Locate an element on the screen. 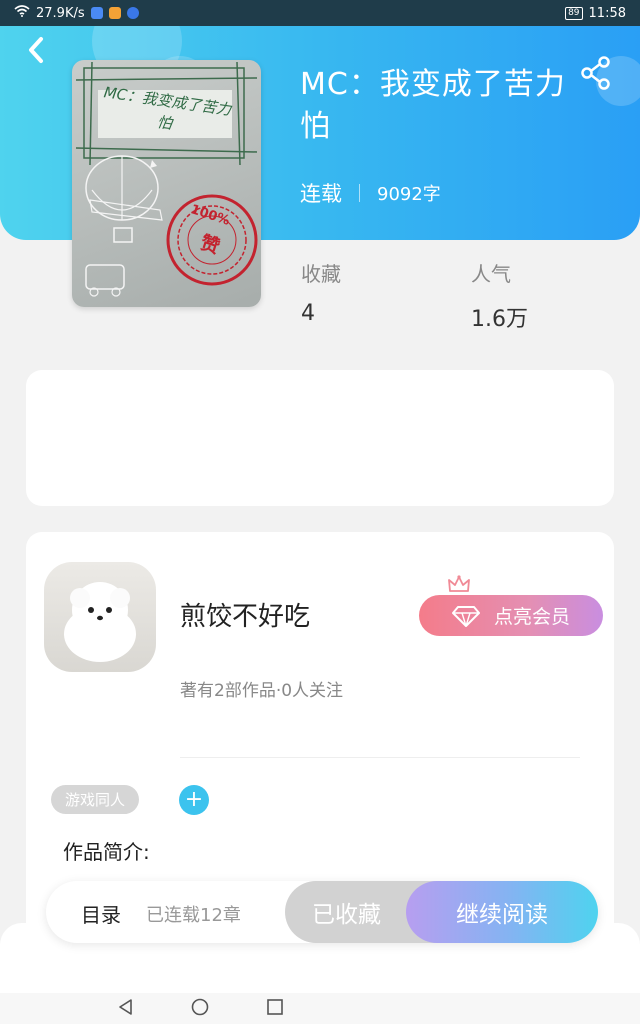  battery-indicator: 89 is located at coordinates (574, 13).